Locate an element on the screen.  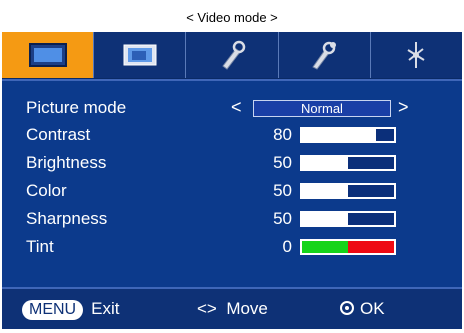
footer-bar: MENU Exit <> Move OK is located at coordinates (232, 308).